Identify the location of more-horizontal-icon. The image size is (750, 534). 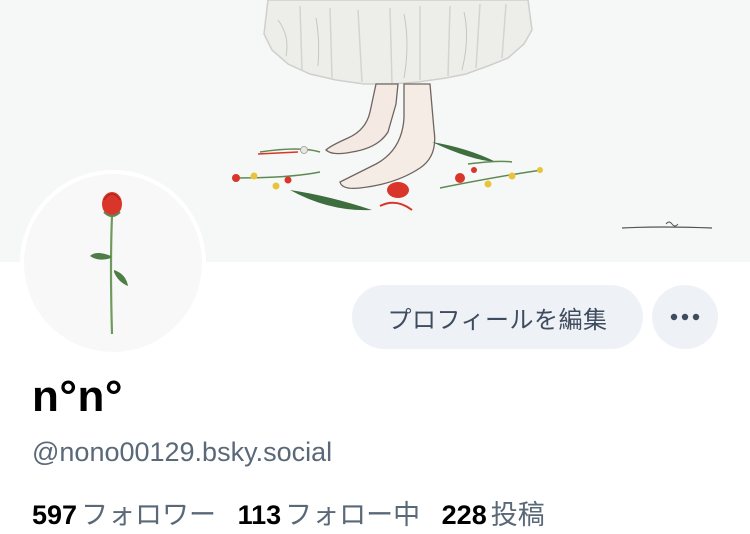
(685, 317).